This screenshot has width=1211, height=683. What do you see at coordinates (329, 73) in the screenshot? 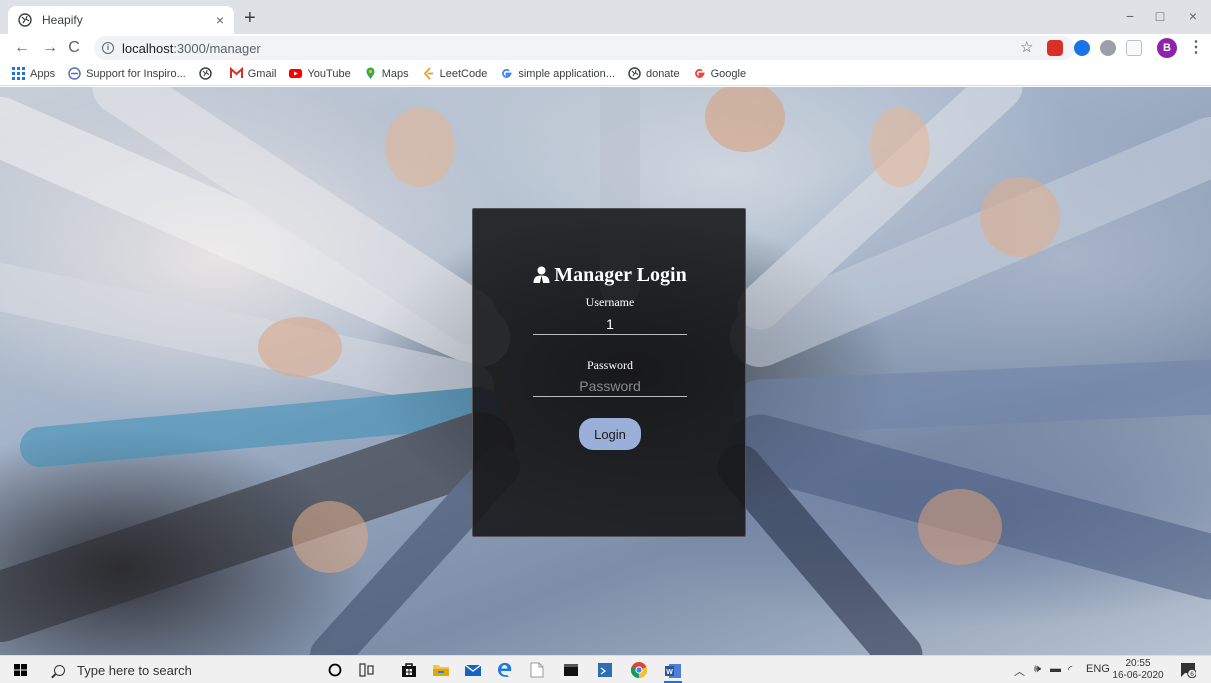
I see `bookmark-label: YouTube` at bounding box center [329, 73].